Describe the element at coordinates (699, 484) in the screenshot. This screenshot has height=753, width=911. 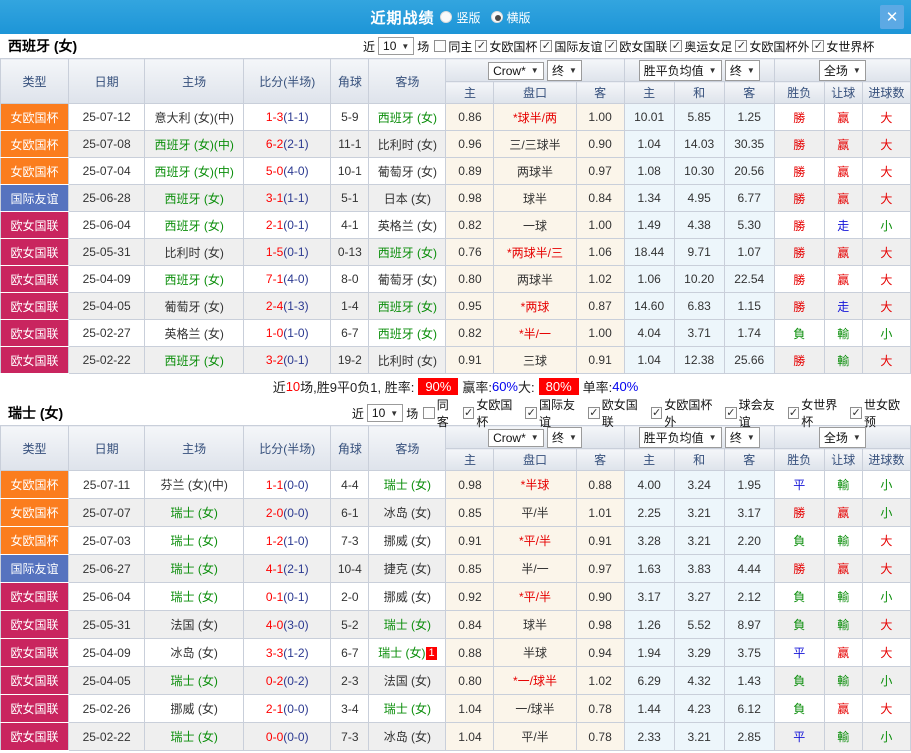
I see `avg-draw-odds: 3.24` at that location.